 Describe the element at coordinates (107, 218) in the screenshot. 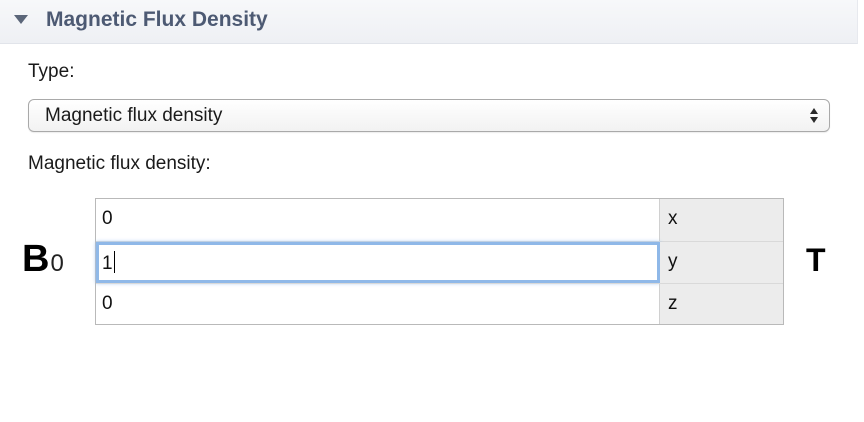

I see `x-component-value: 0` at that location.